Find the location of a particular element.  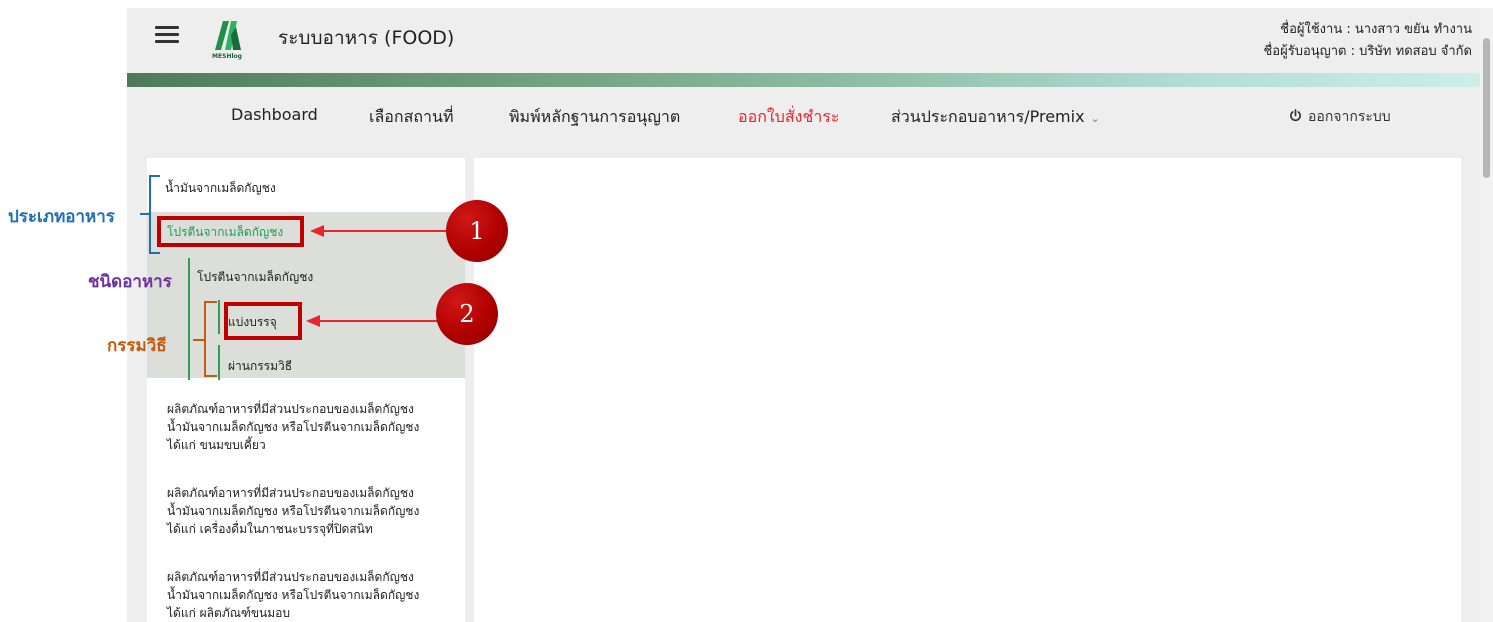

nav-ingredients-premix: ส่วนประกอบอาหาร/Premix ⌄ is located at coordinates (995, 117).